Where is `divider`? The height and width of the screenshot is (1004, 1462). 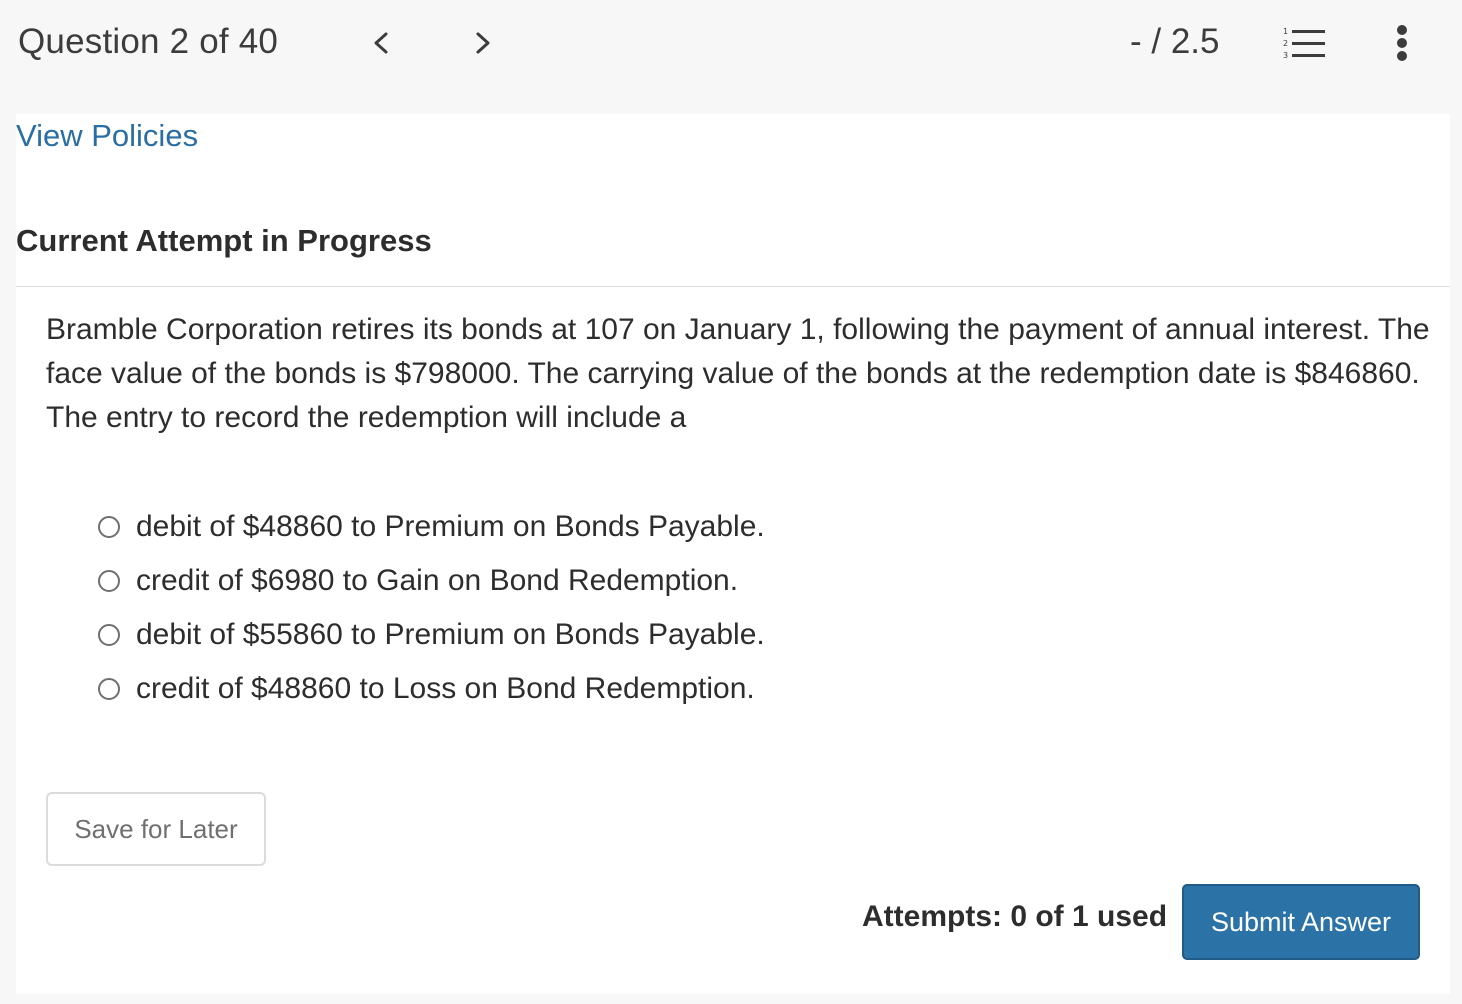 divider is located at coordinates (733, 286).